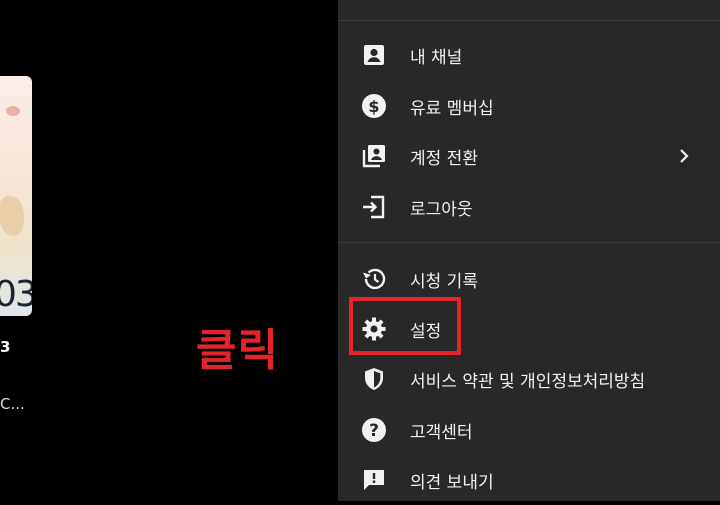  Describe the element at coordinates (441, 432) in the screenshot. I see `menu-item-label: 고객센터` at that location.